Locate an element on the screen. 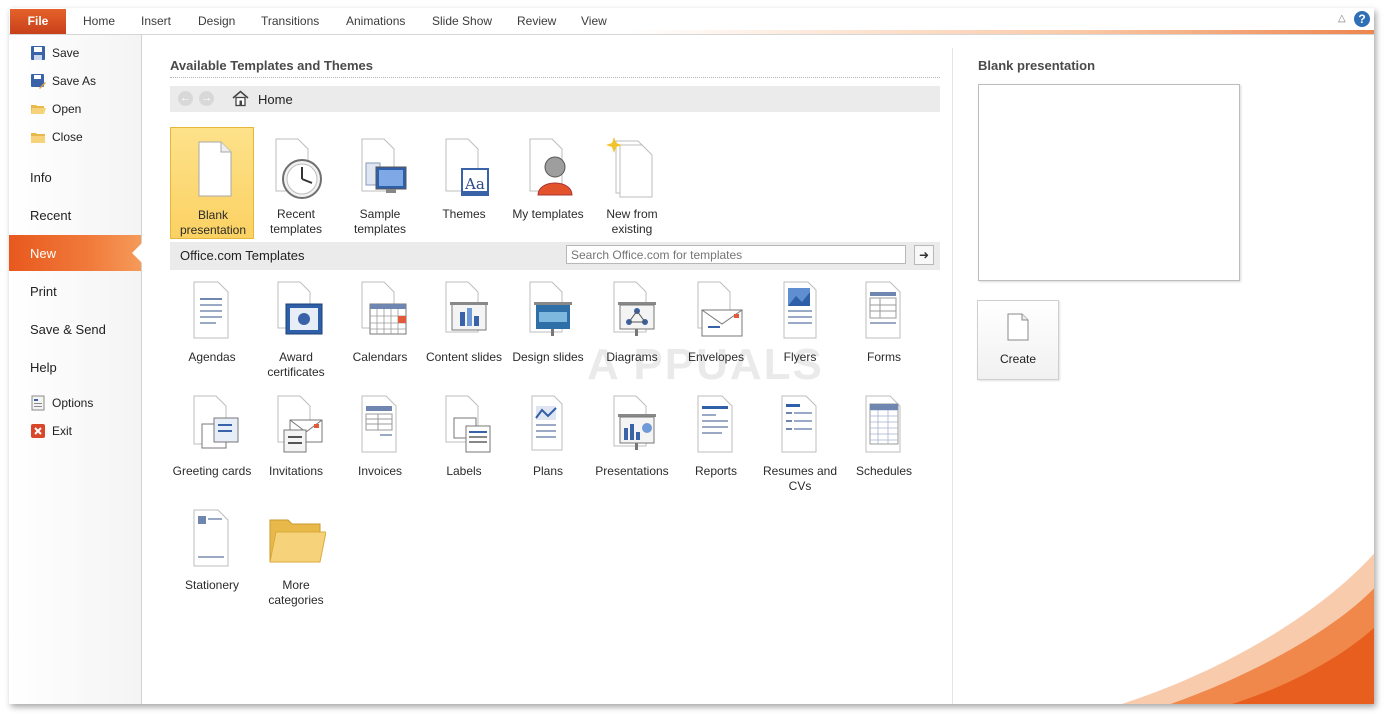  tab-review: Review is located at coordinates (536, 21).